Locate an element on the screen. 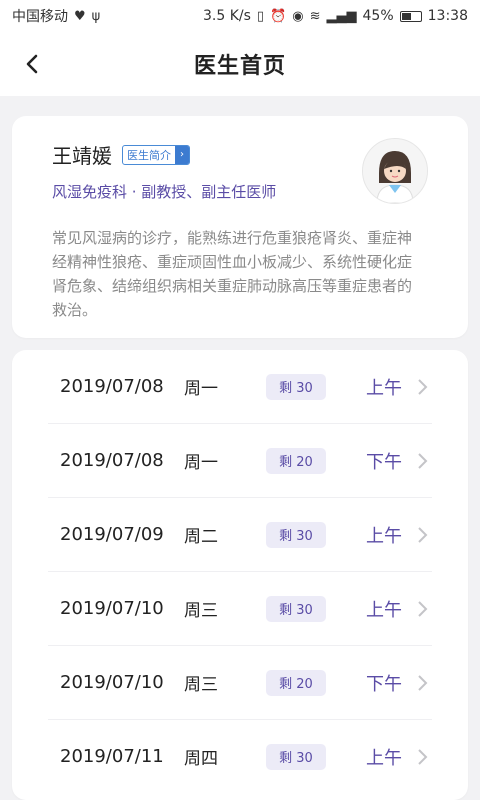 The image size is (480, 800). battery-icon is located at coordinates (410, 16).